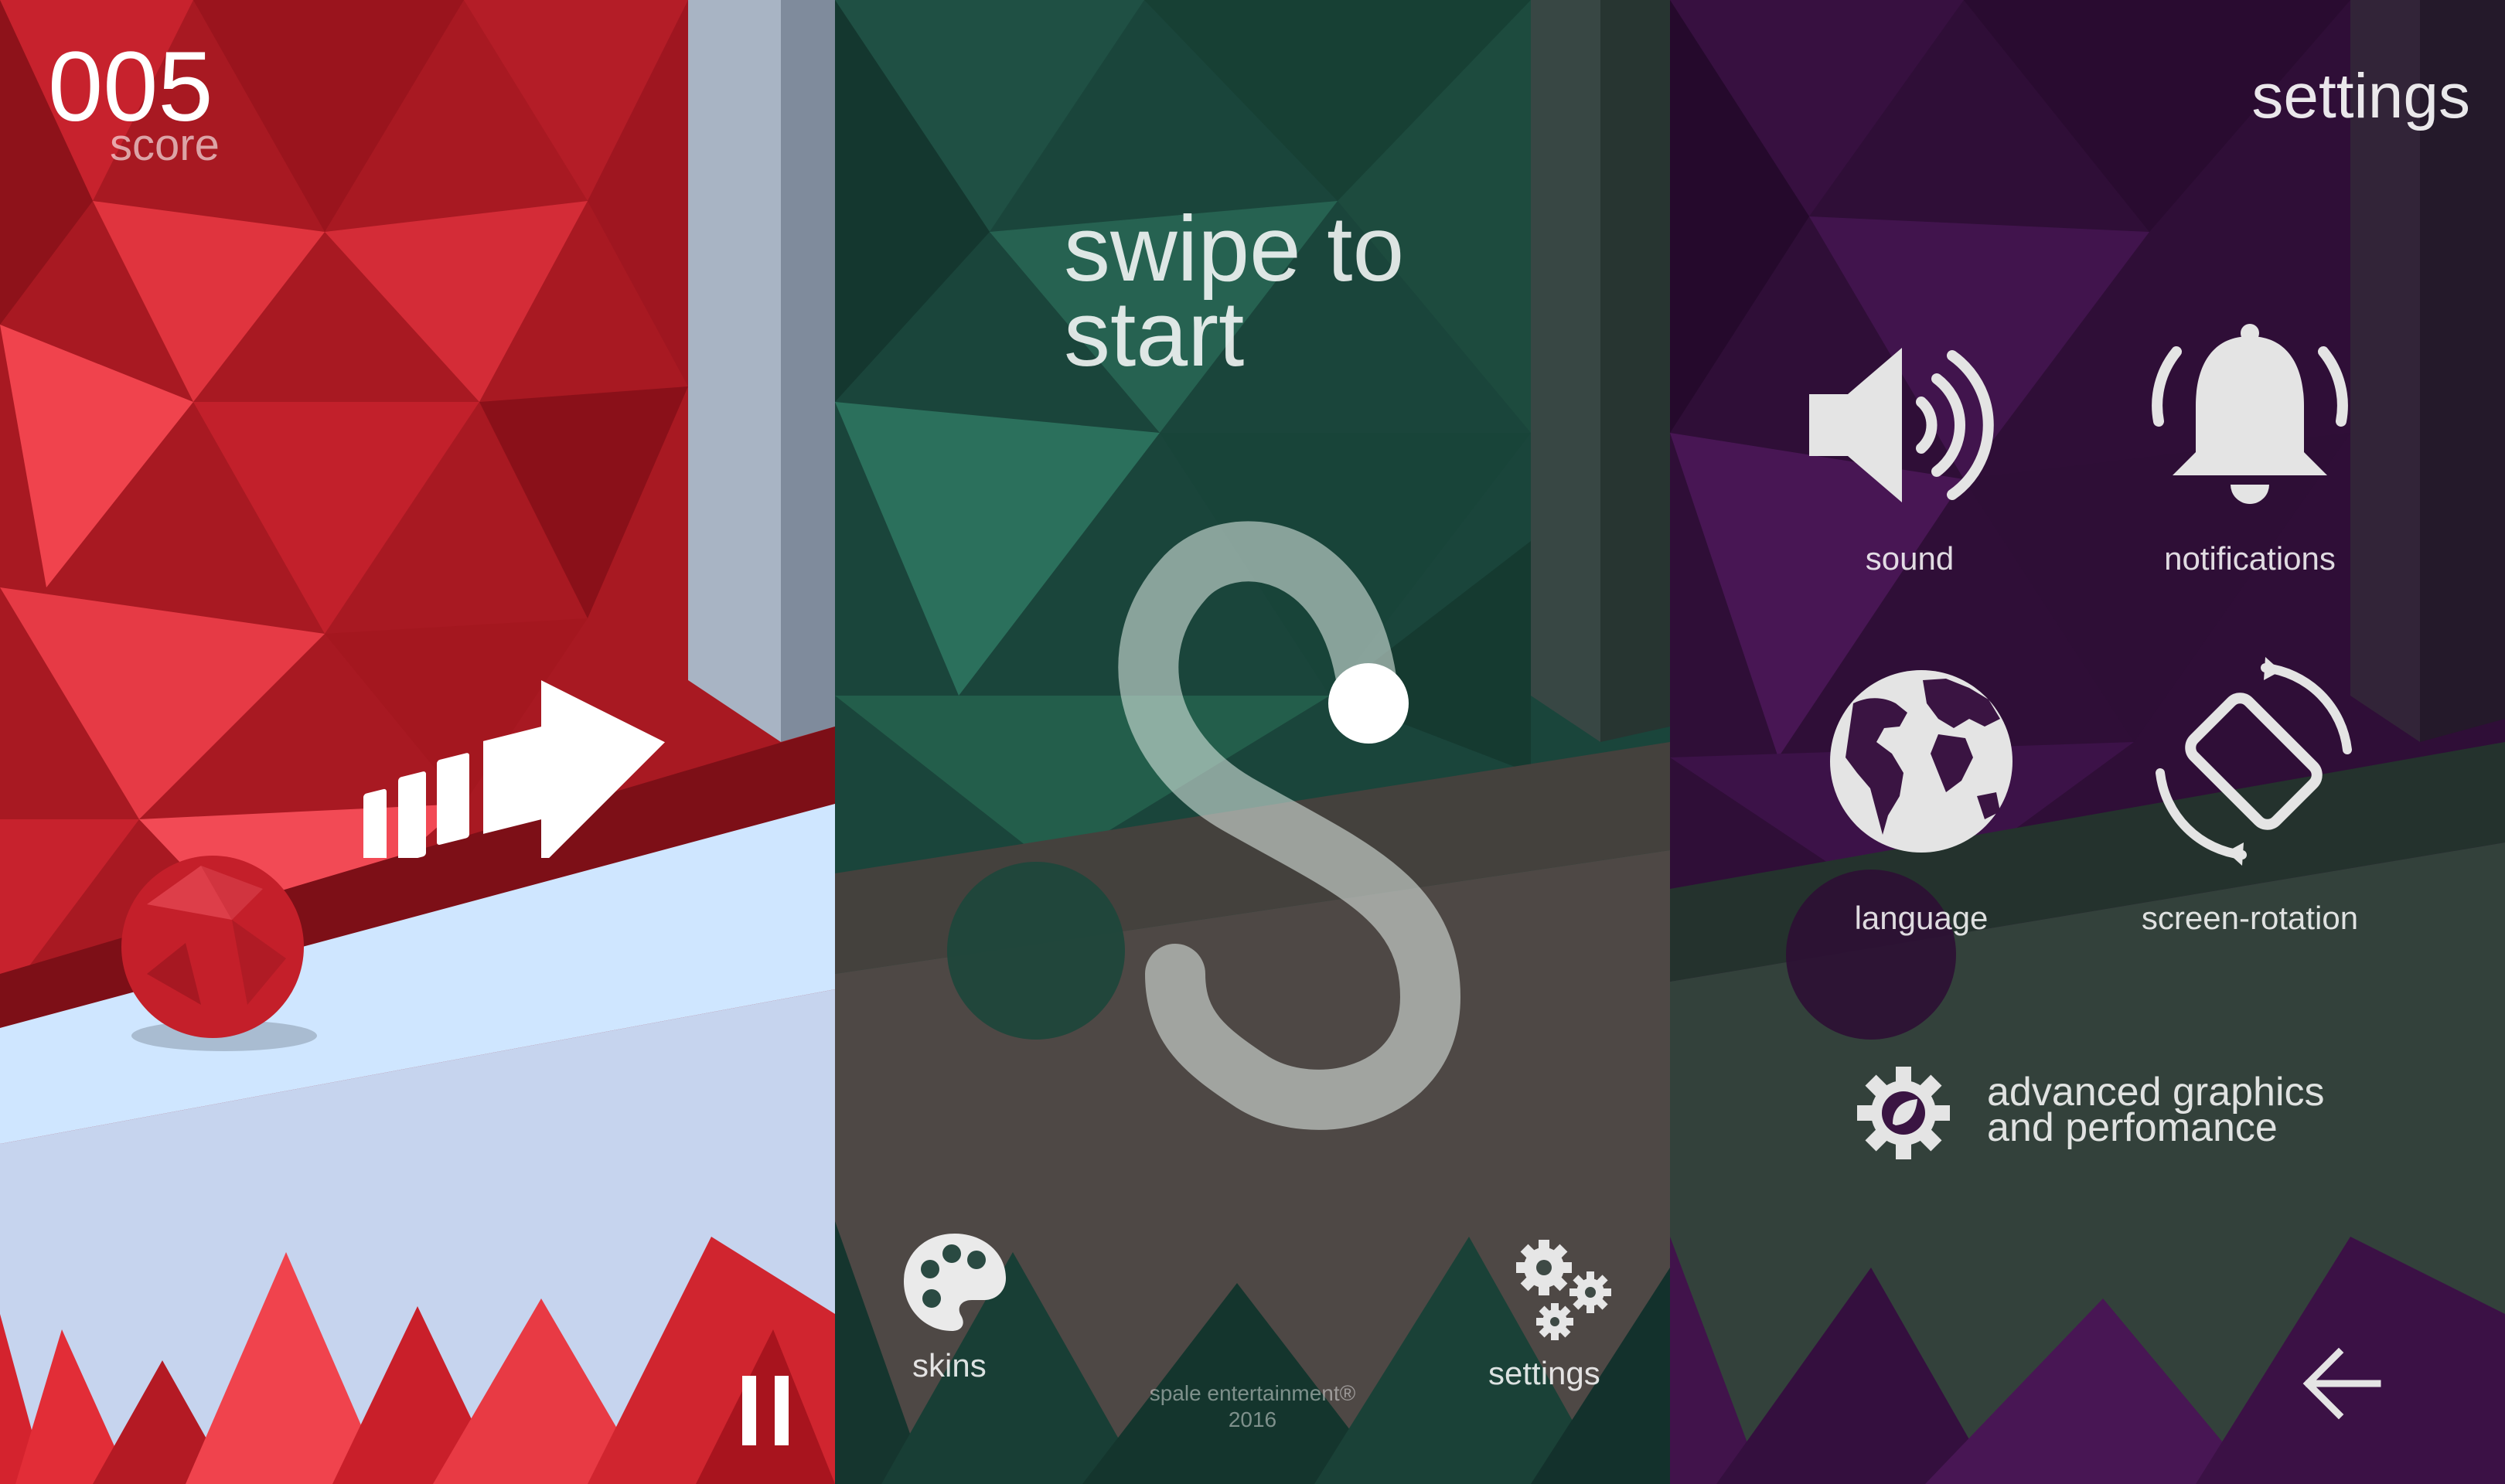  I want to click on skins-label: skins, so click(949, 1365).